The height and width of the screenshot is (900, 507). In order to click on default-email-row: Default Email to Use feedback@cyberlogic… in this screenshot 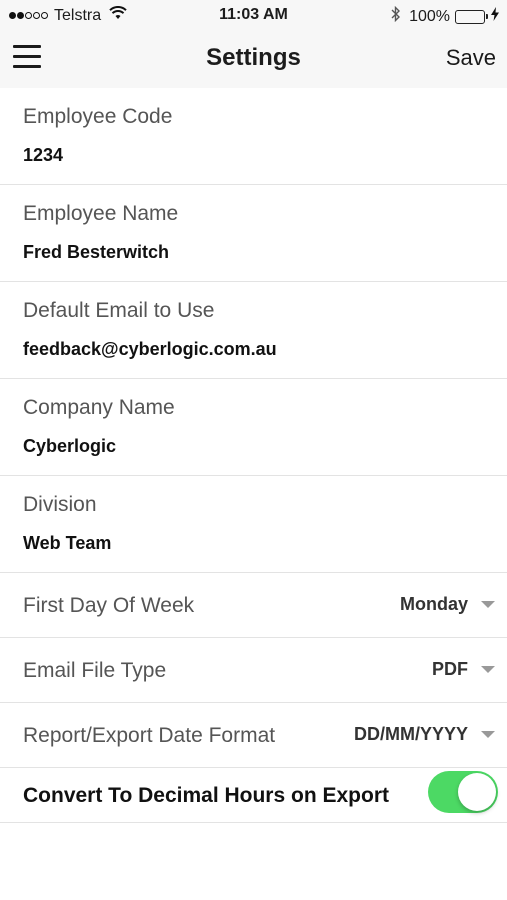, I will do `click(253, 330)`.